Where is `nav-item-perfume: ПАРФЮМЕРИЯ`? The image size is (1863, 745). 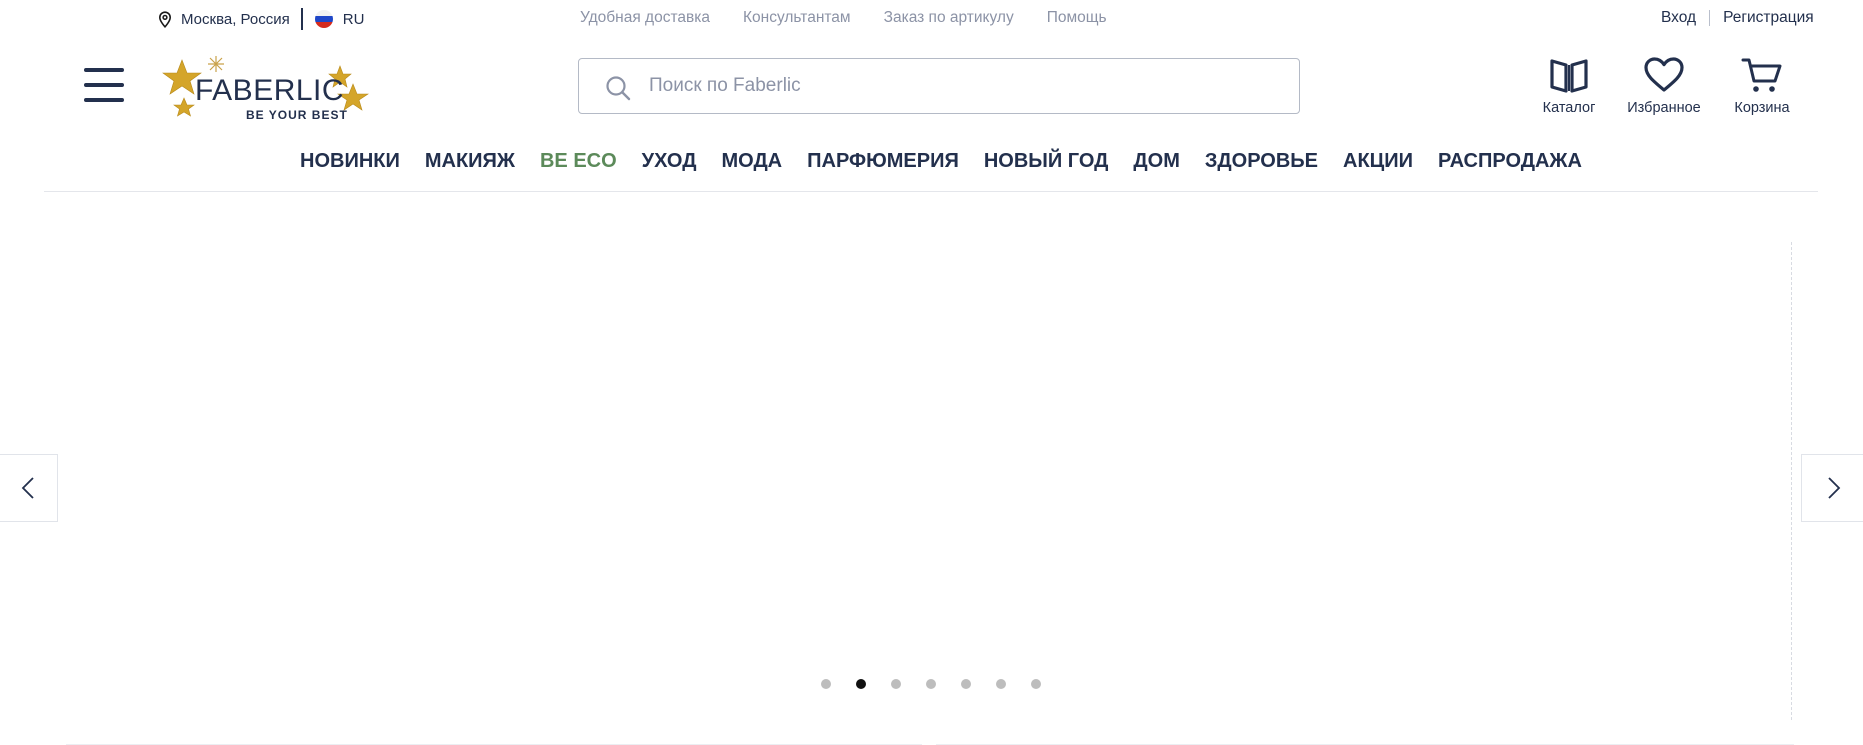
nav-item-perfume: ПАРФЮМЕРИЯ is located at coordinates (883, 161).